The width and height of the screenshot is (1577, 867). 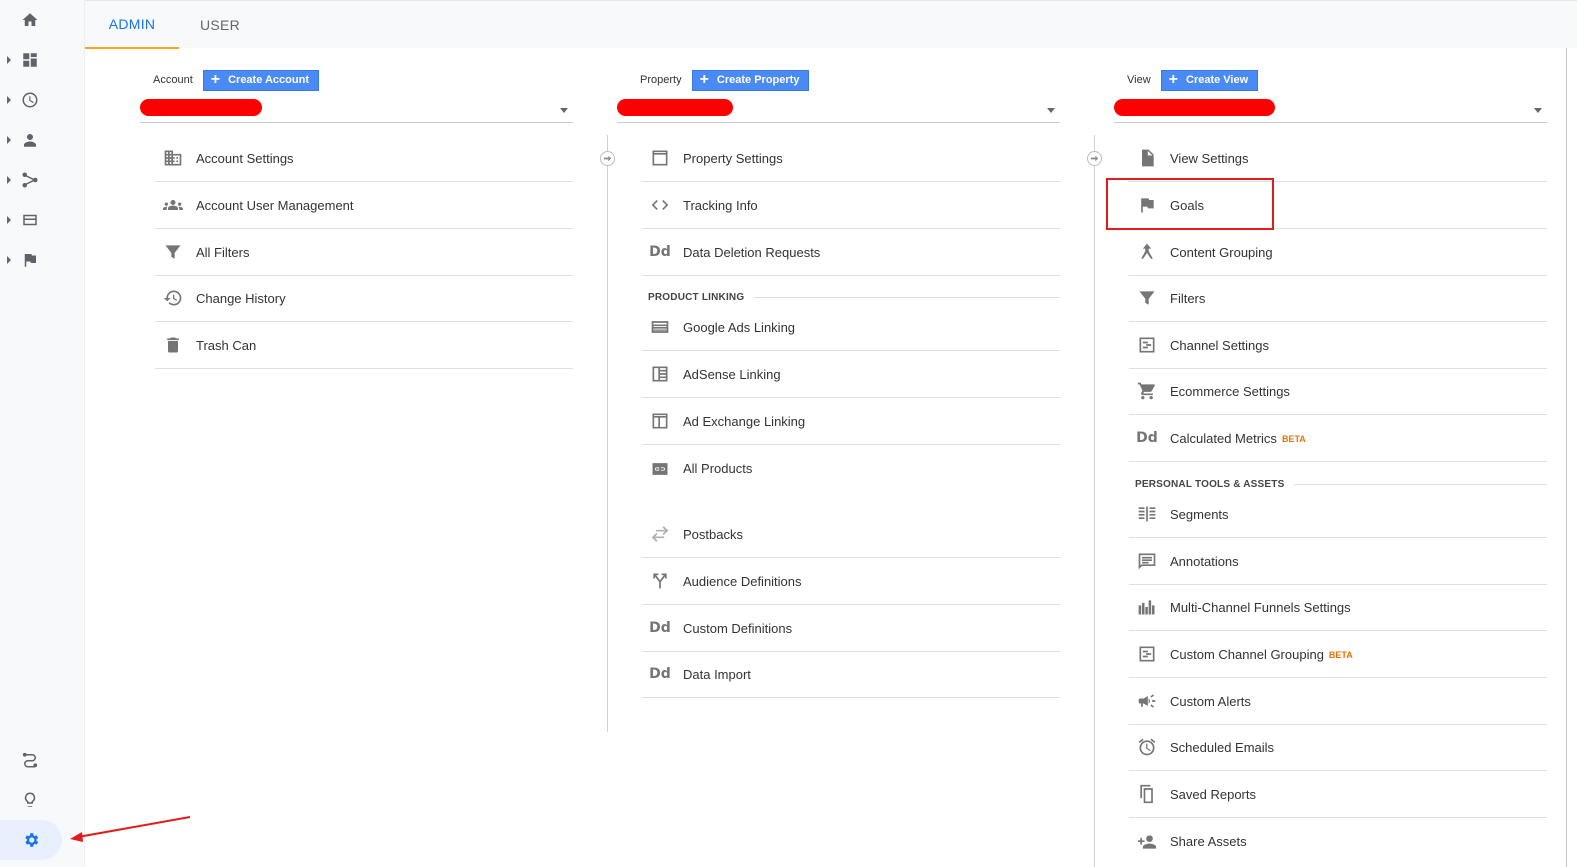 What do you see at coordinates (739, 327) in the screenshot?
I see `menu-label: Google Ads Linking` at bounding box center [739, 327].